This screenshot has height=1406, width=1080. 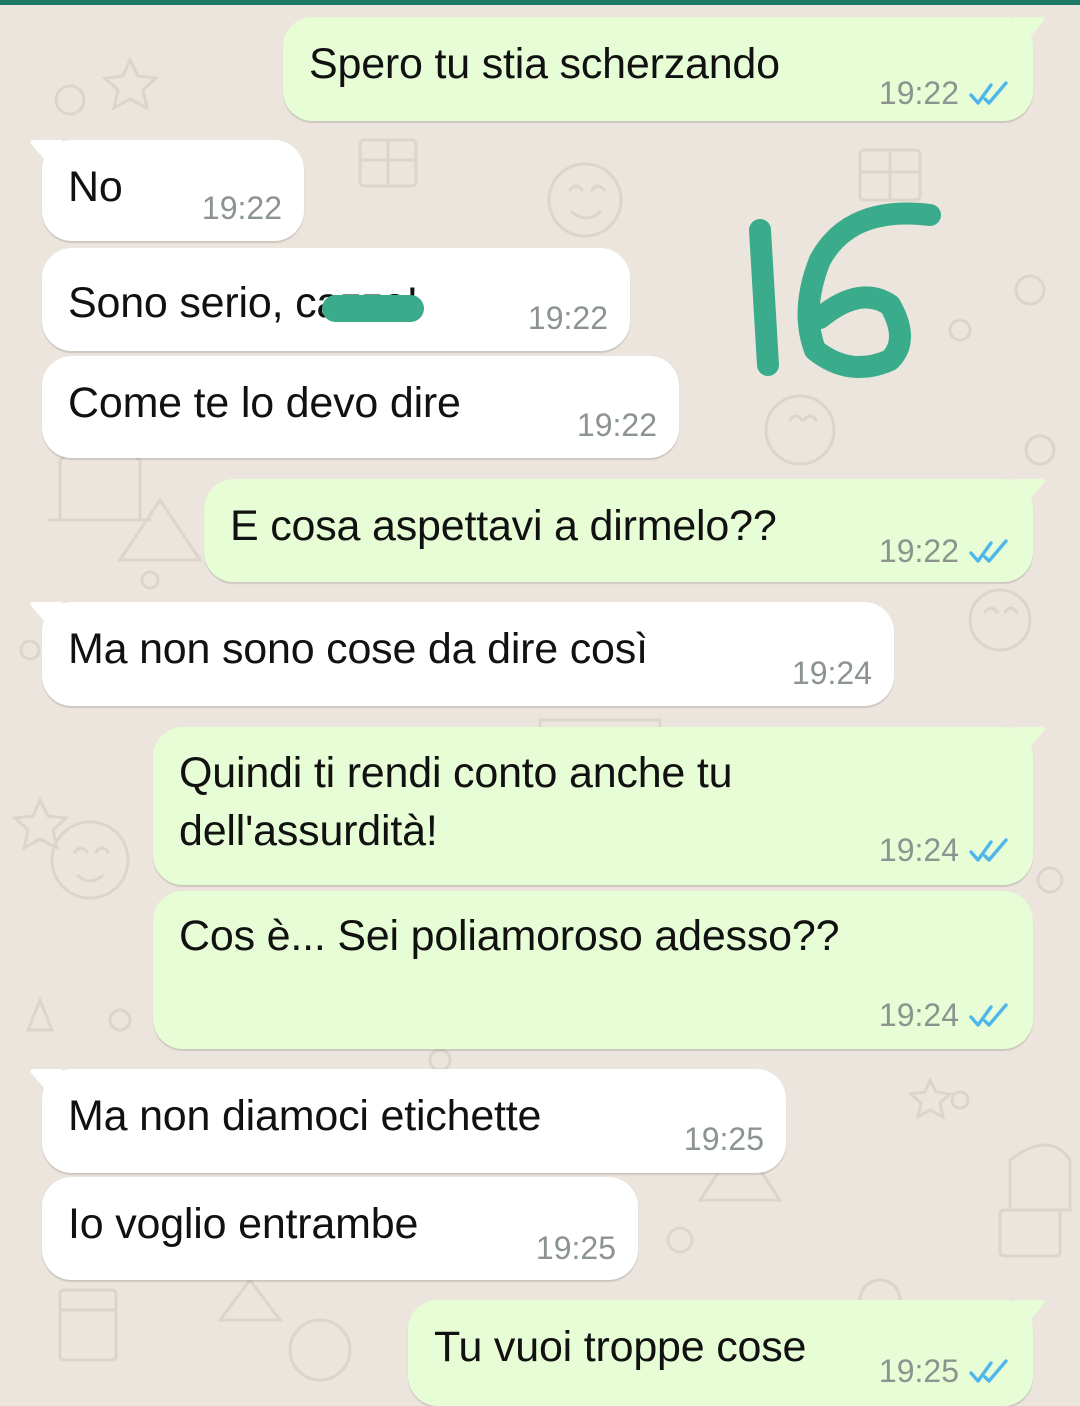 I want to click on redaction-mark, so click(x=373, y=308).